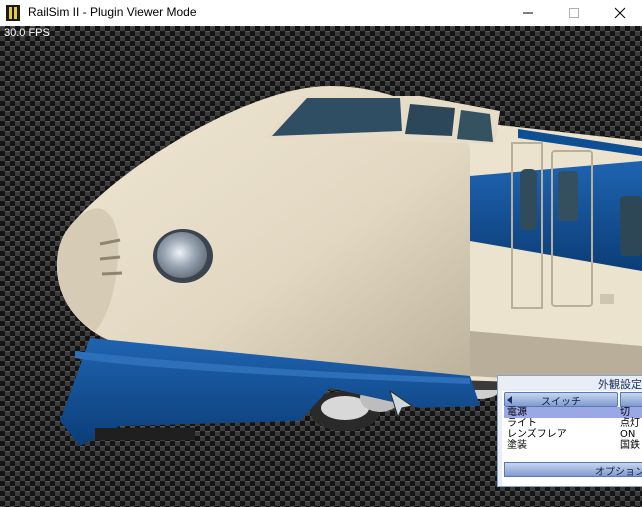 The height and width of the screenshot is (507, 642). I want to click on setting-row-power: 電源 切, so click(573, 412).